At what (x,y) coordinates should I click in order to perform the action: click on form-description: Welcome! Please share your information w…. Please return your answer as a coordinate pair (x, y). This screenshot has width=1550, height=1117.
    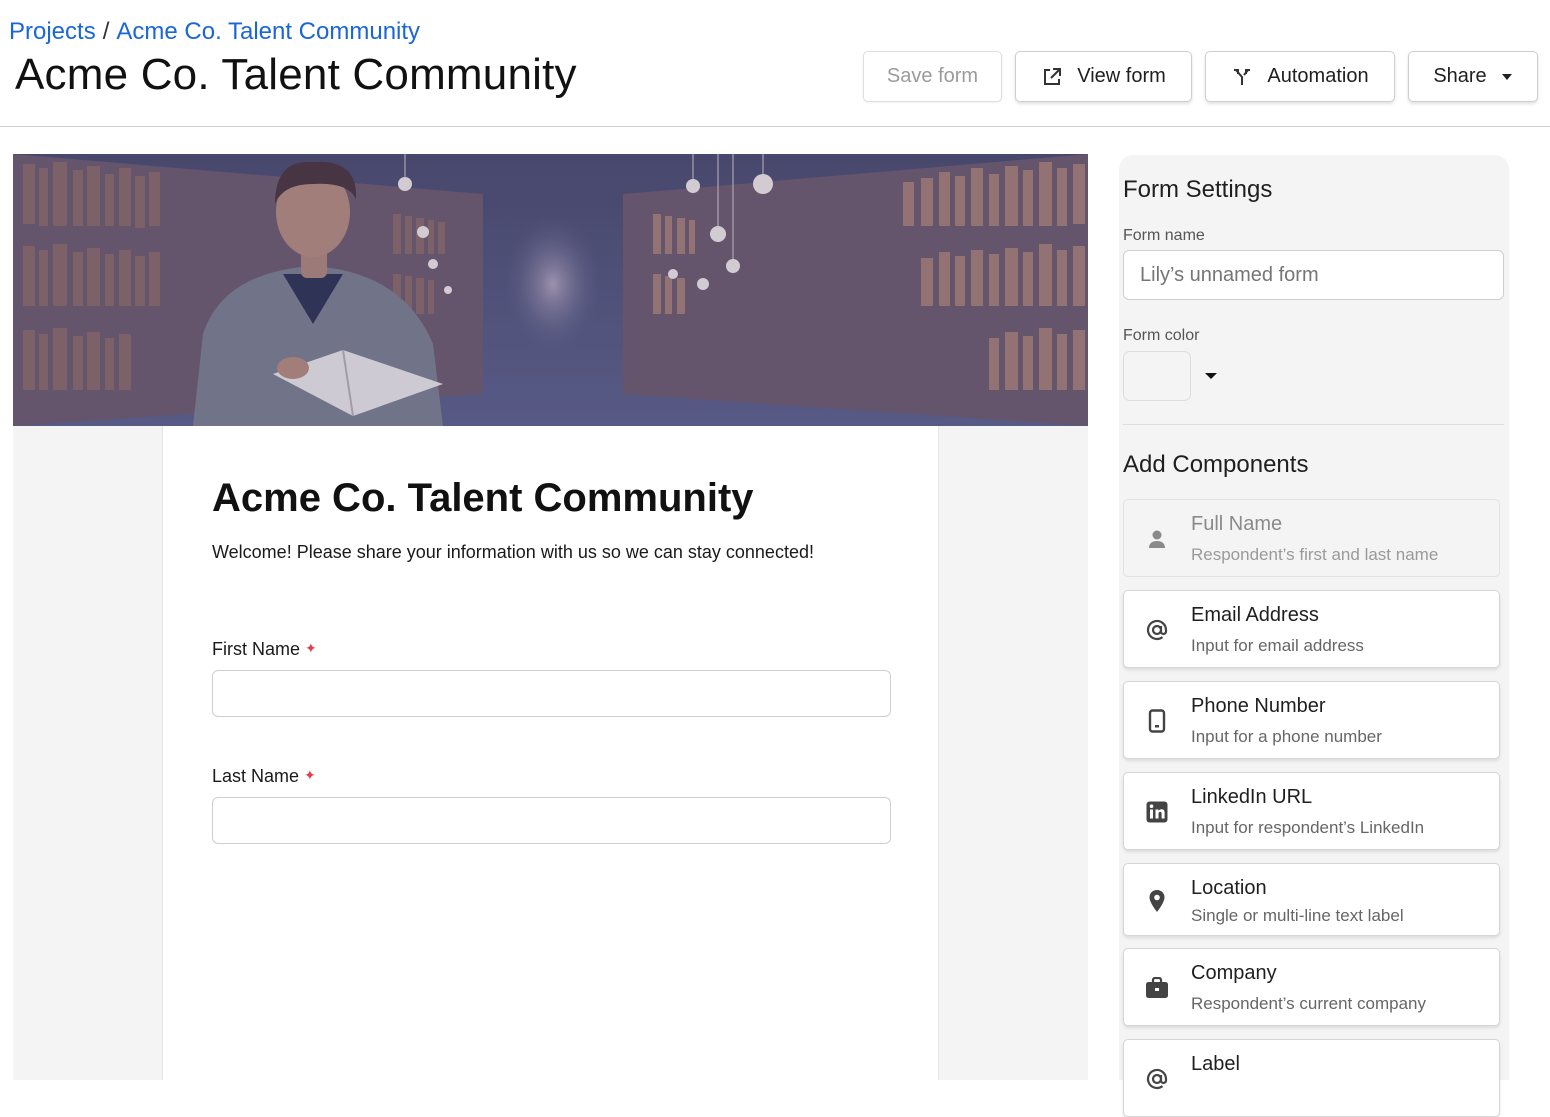
    Looking at the image, I should click on (513, 552).